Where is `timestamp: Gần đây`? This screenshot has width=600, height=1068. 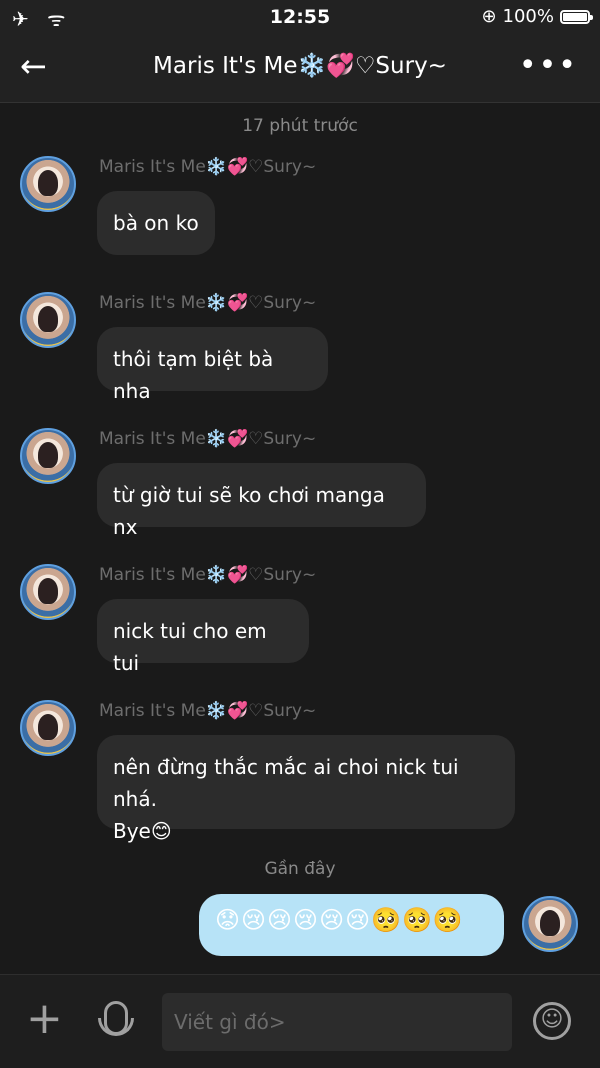 timestamp: Gần đây is located at coordinates (300, 869).